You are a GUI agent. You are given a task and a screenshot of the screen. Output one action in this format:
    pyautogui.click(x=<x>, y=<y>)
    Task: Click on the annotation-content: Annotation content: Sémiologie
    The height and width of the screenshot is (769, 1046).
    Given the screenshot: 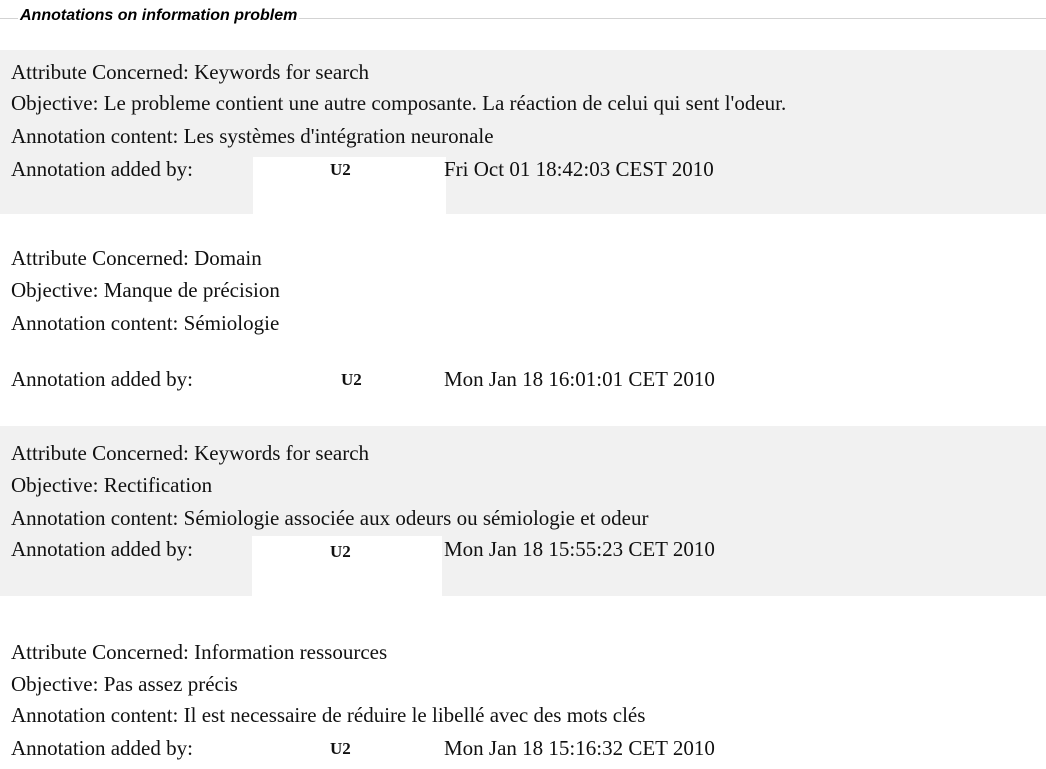 What is the action you would take?
    pyautogui.click(x=145, y=323)
    